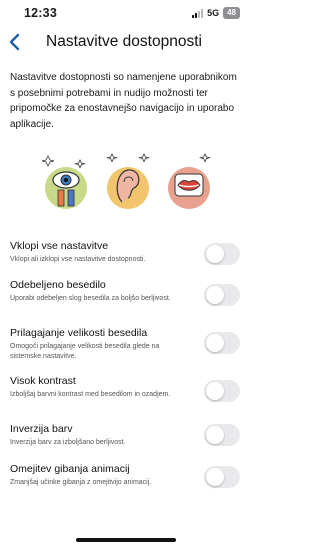 The width and height of the screenshot is (320, 550). I want to click on toggle-text-size, so click(222, 343).